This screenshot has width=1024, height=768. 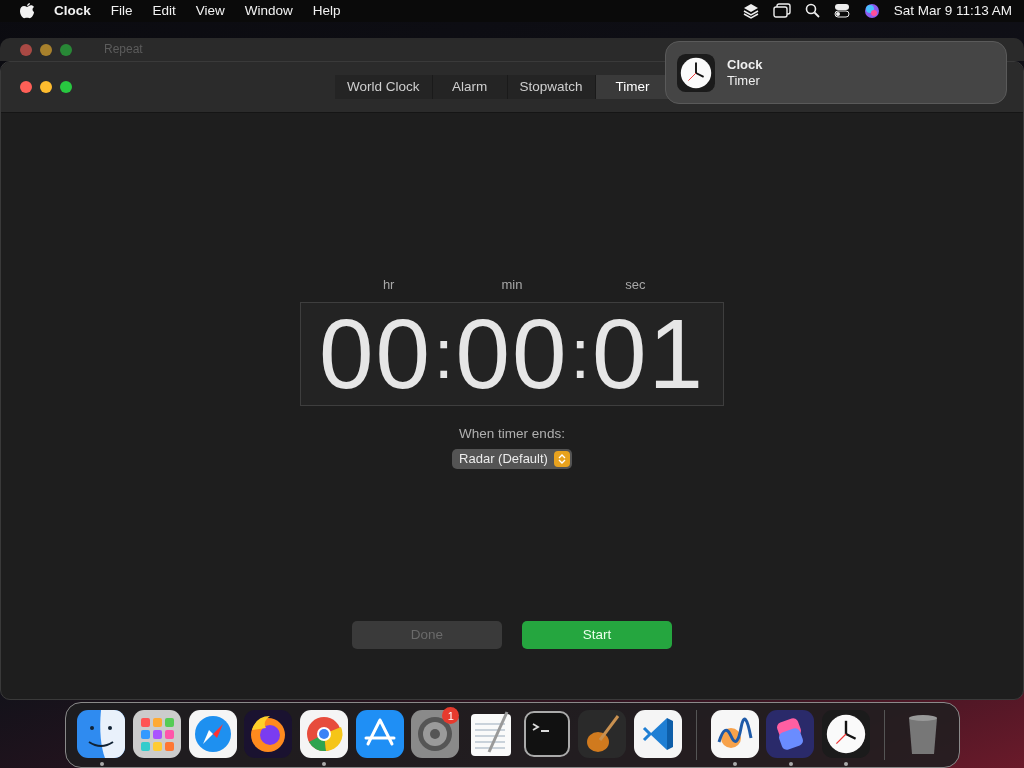 What do you see at coordinates (72, 11) in the screenshot?
I see `app-menu: Clock` at bounding box center [72, 11].